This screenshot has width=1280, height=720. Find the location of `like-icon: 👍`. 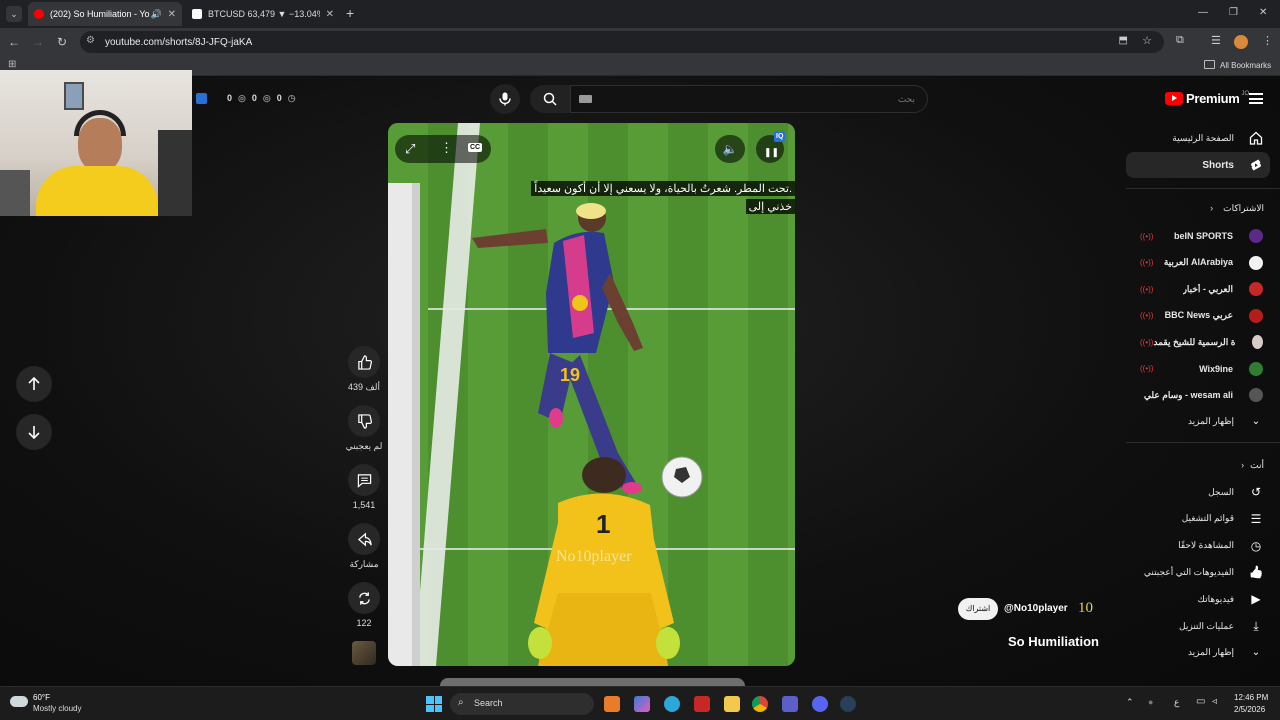

like-icon: 👍 is located at coordinates (1256, 572).